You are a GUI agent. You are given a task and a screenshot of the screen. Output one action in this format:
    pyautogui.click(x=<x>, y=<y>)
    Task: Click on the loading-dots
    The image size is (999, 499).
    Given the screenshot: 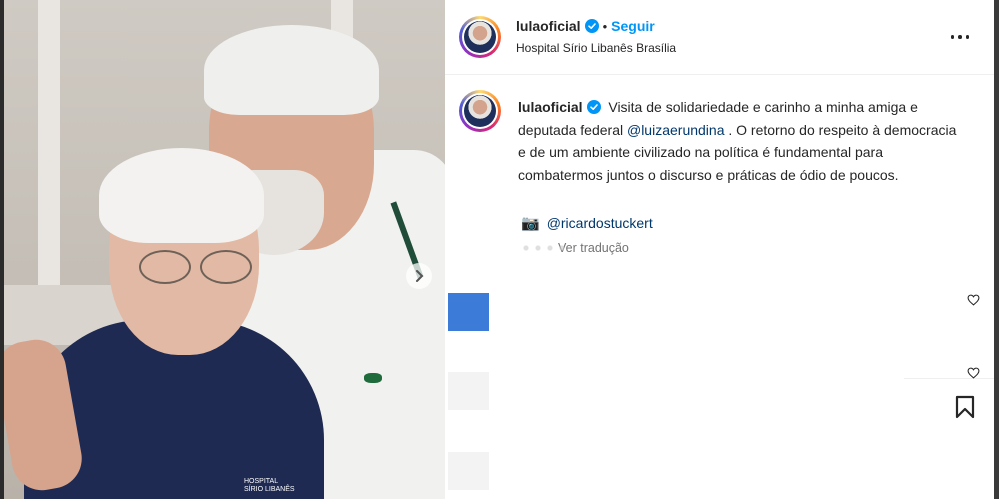 What is the action you would take?
    pyautogui.click(x=542, y=248)
    